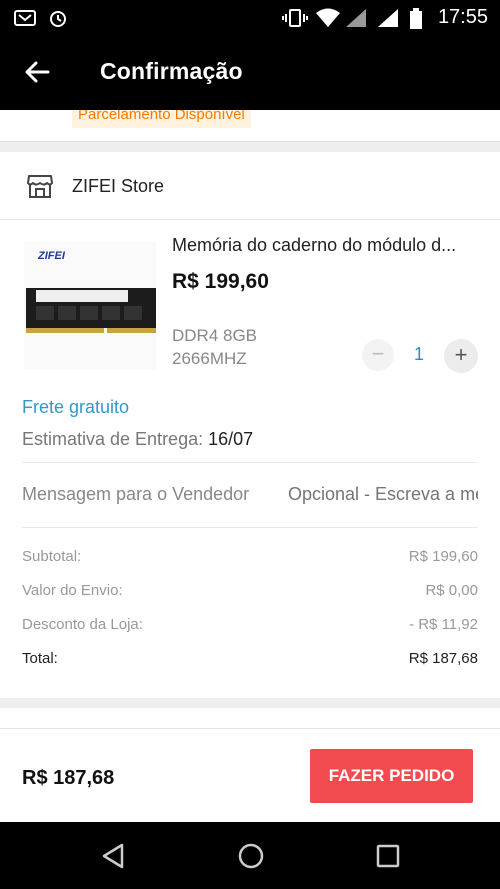  What do you see at coordinates (40, 658) in the screenshot?
I see `total-label: Total:` at bounding box center [40, 658].